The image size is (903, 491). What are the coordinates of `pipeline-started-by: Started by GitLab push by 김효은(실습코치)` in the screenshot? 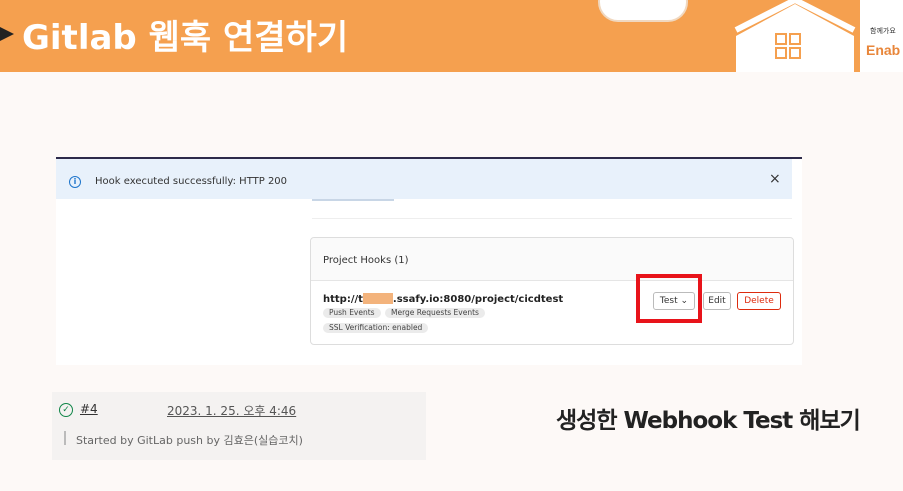 It's located at (189, 440).